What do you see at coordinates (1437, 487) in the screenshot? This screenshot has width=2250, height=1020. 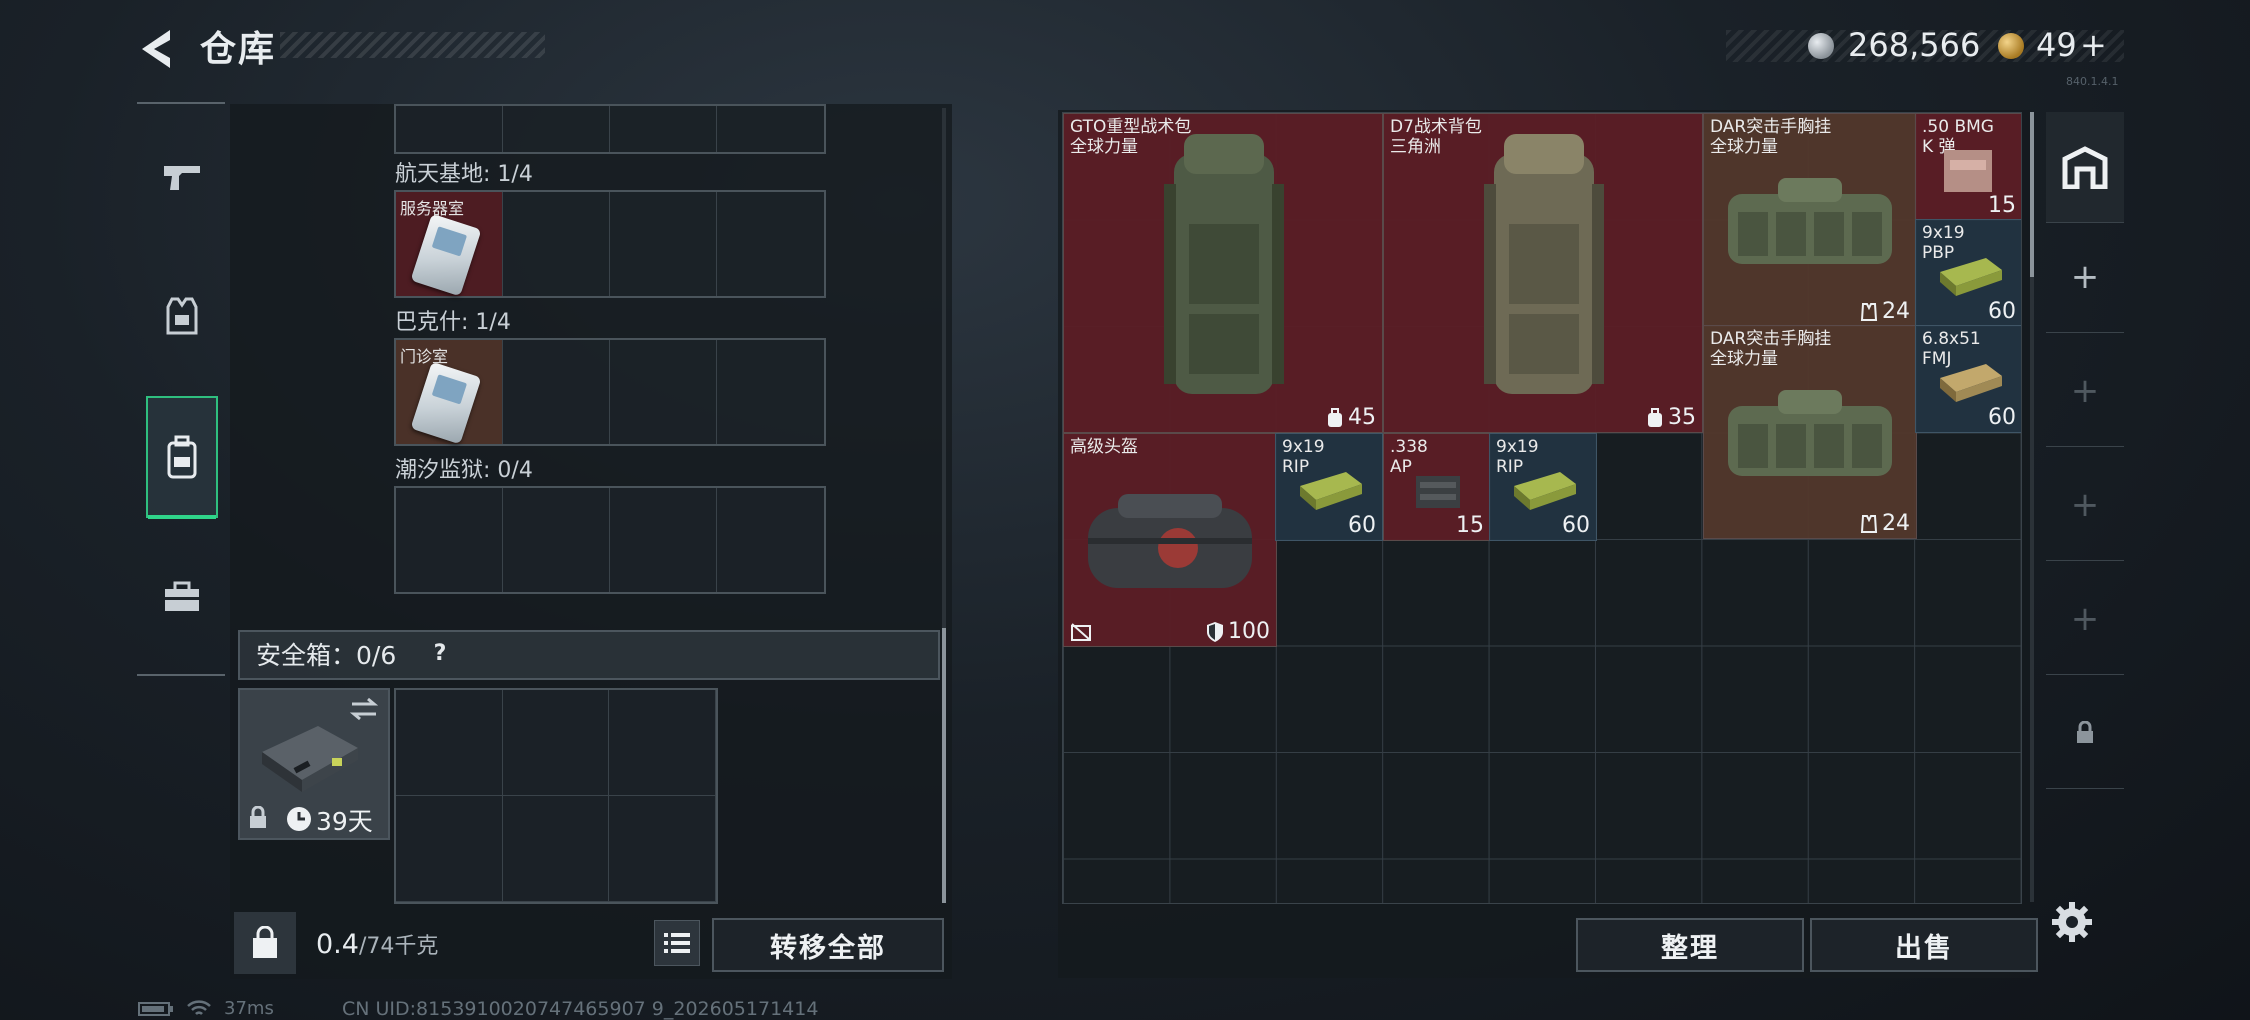 I see `stash-item-338-ap-ammo: .338 AP 15` at bounding box center [1437, 487].